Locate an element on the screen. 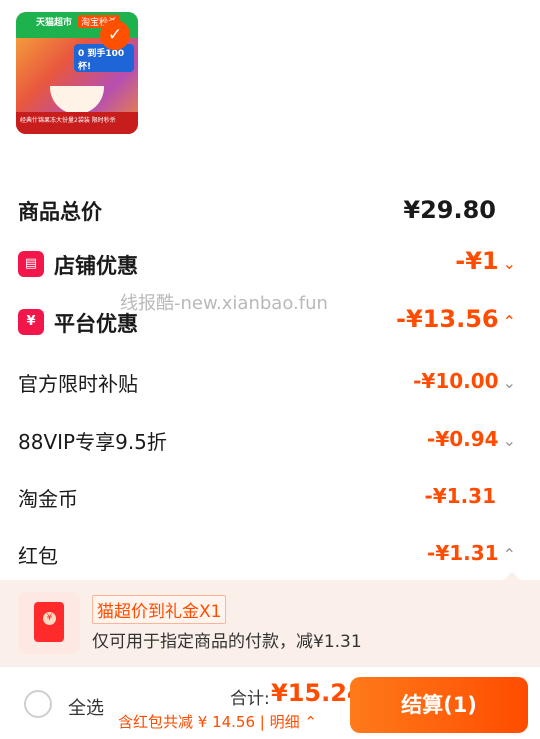  store-icon: ▤ is located at coordinates (31, 264).